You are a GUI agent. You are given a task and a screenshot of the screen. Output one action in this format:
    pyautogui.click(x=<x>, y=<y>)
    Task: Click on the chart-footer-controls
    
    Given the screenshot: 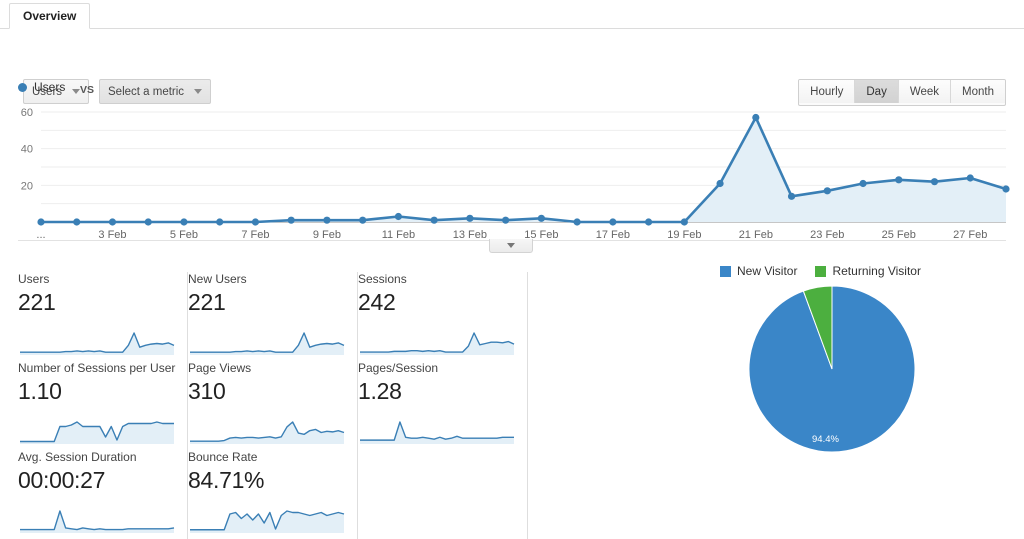 What is the action you would take?
    pyautogui.click(x=512, y=247)
    